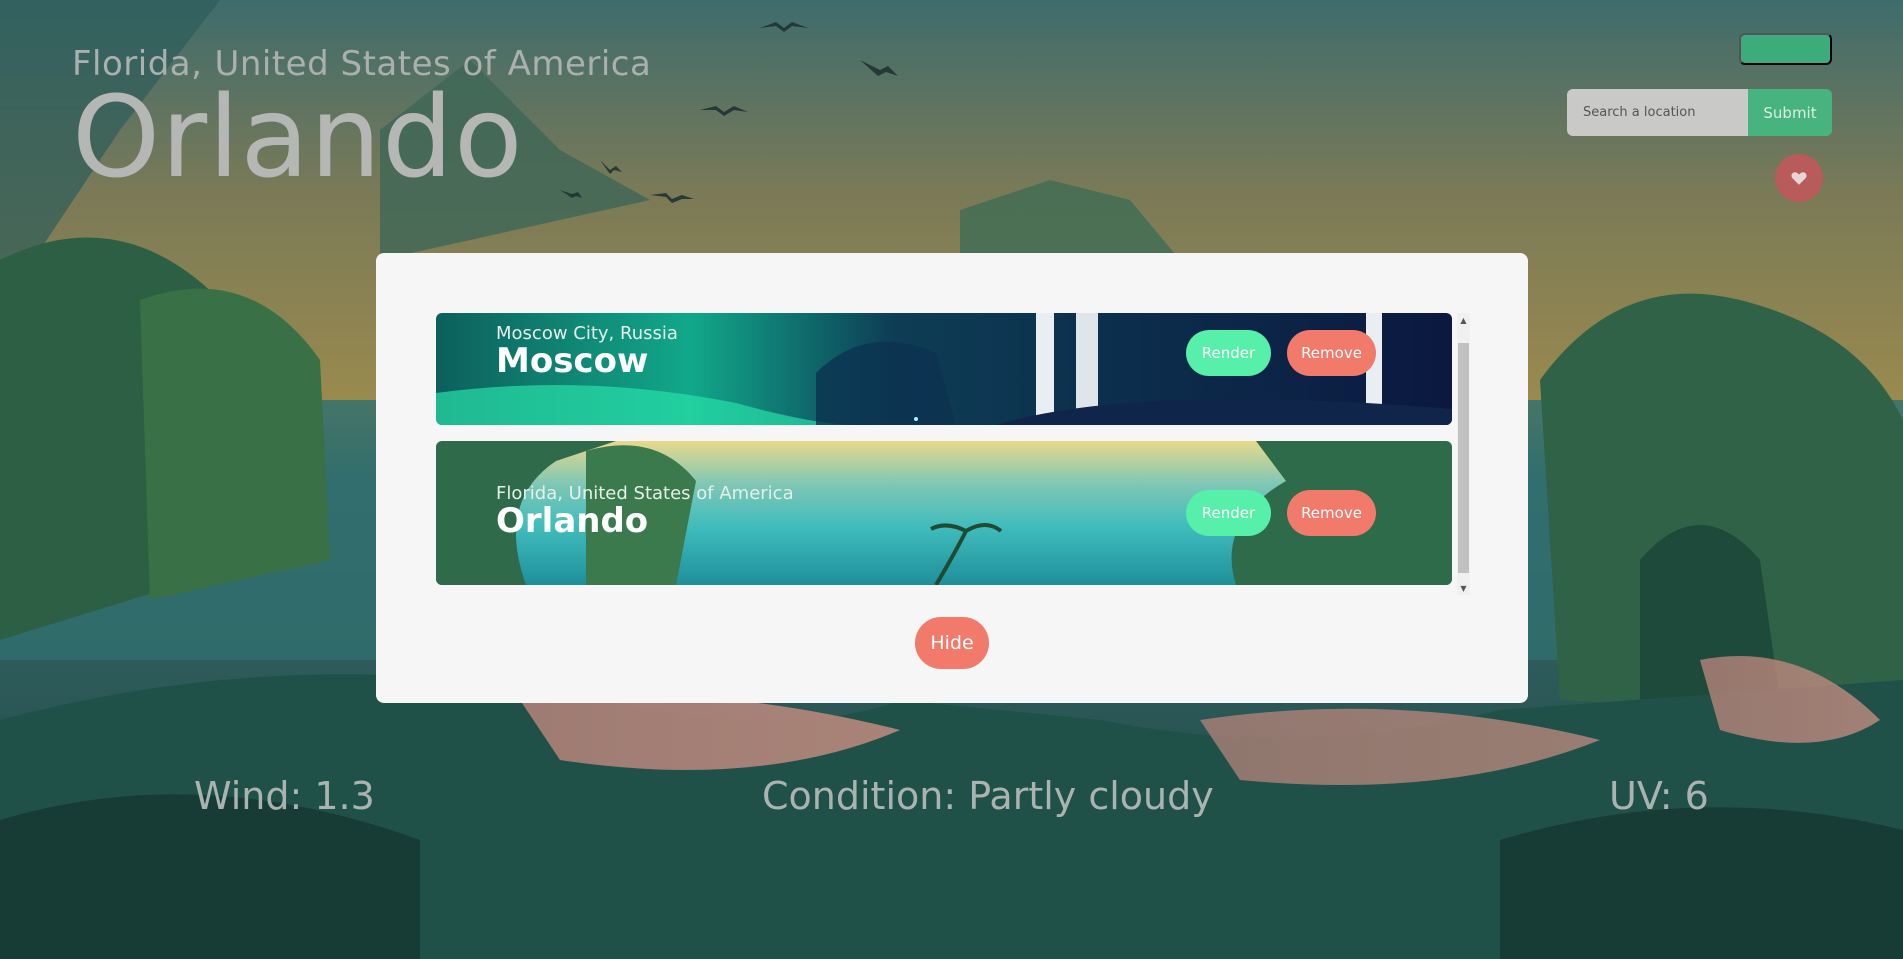  I want to click on wind-stat: Wind: 1.3, so click(284, 796).